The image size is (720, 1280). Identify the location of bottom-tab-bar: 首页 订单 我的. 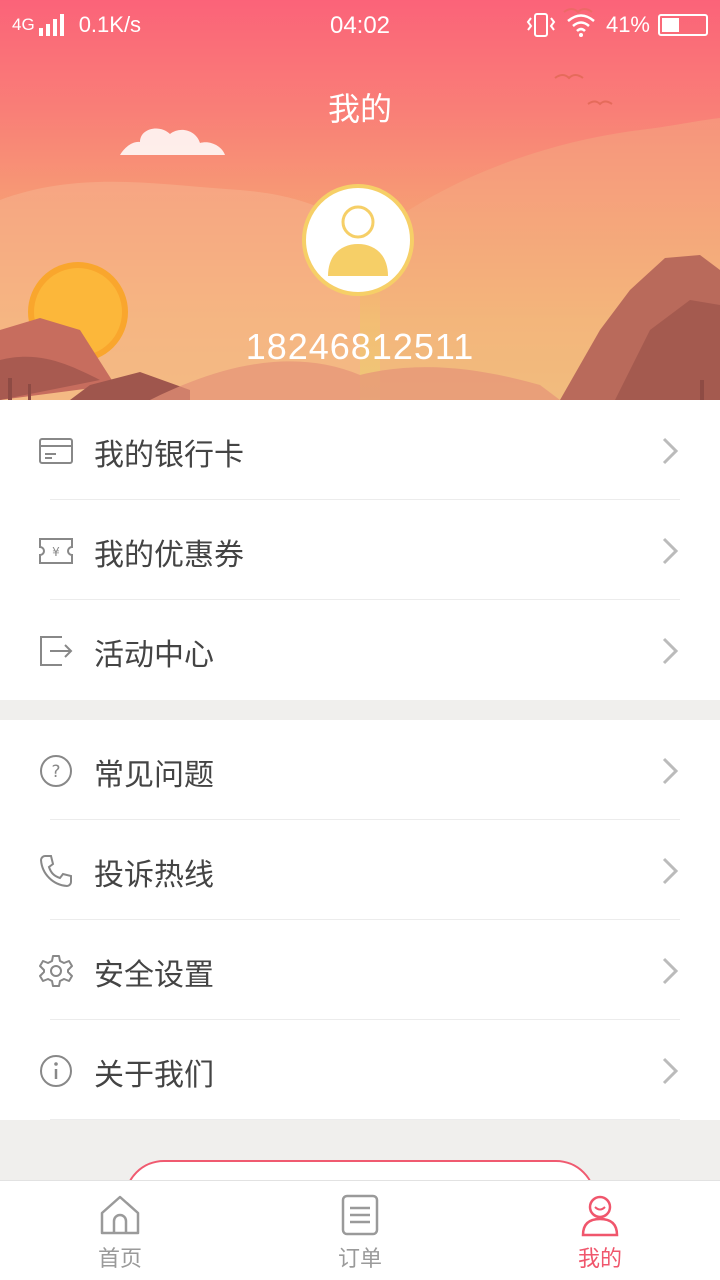
(360, 1230).